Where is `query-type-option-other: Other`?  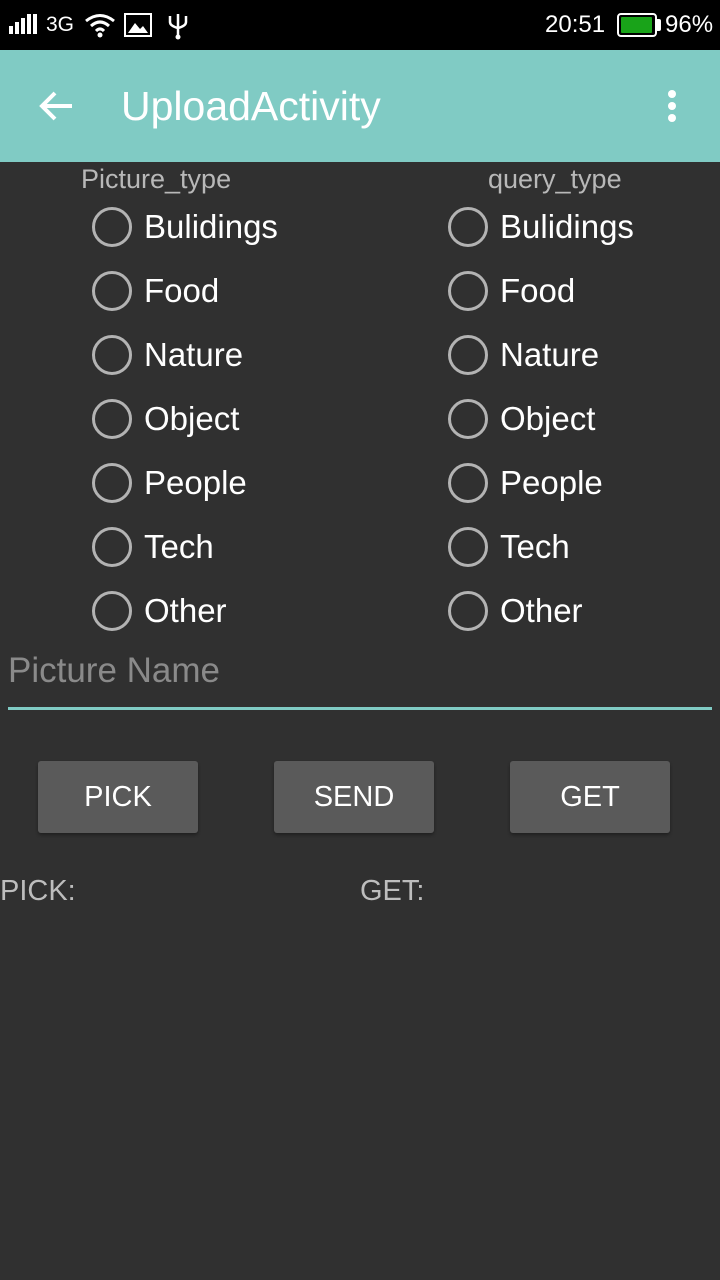 query-type-option-other: Other is located at coordinates (584, 611).